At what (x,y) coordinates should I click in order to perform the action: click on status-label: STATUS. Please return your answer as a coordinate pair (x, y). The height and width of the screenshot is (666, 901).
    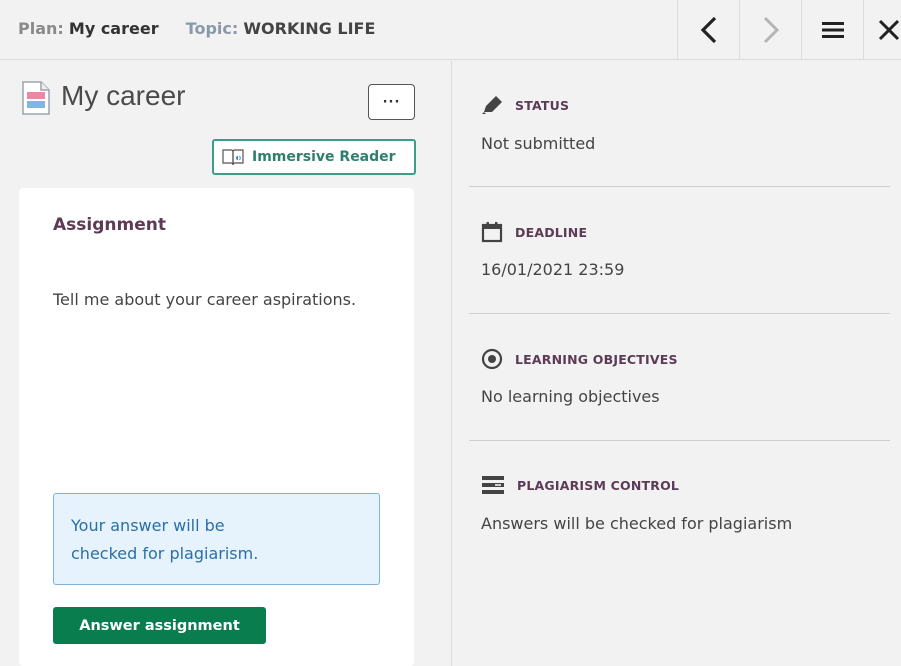
    Looking at the image, I should click on (542, 105).